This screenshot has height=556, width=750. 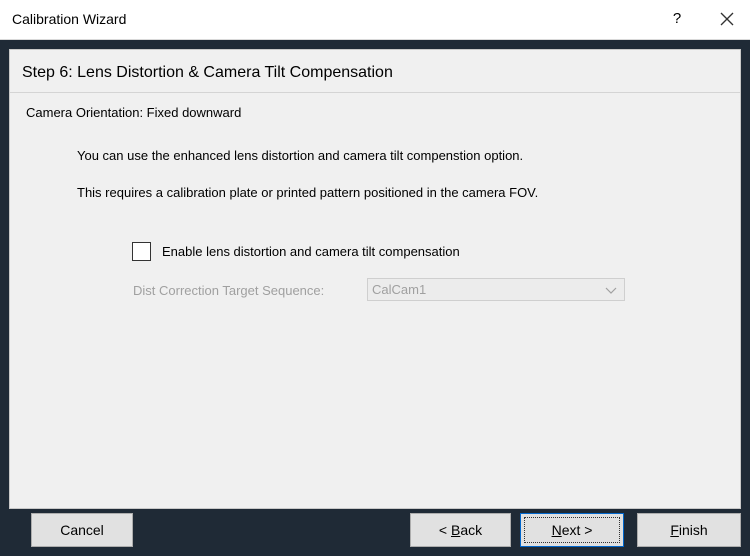 What do you see at coordinates (693, 530) in the screenshot?
I see `finish-rest: inish` at bounding box center [693, 530].